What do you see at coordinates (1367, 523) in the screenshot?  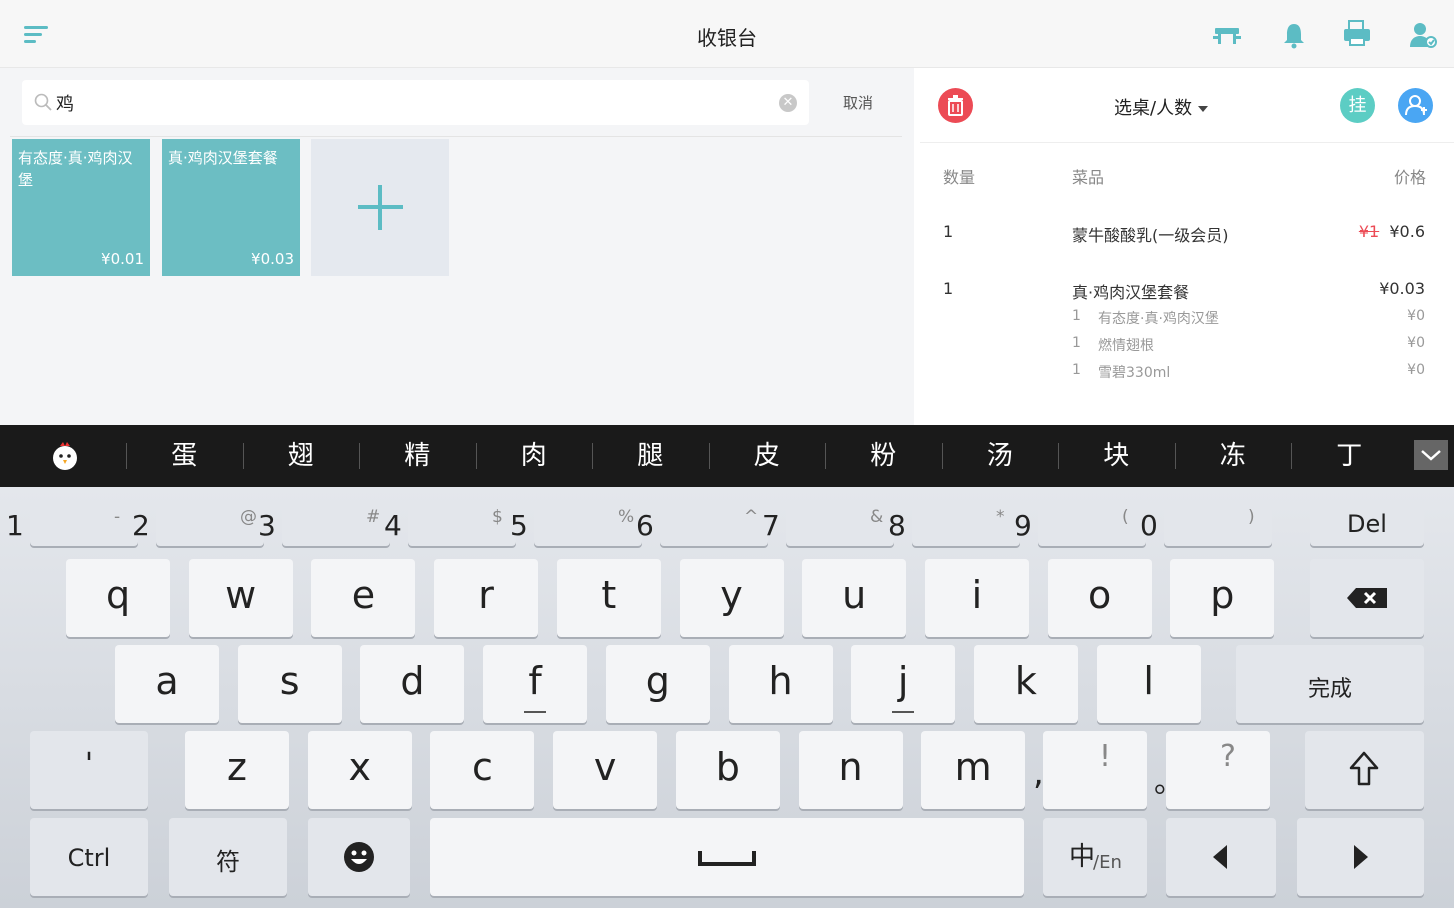 I see `delete-key: Del` at bounding box center [1367, 523].